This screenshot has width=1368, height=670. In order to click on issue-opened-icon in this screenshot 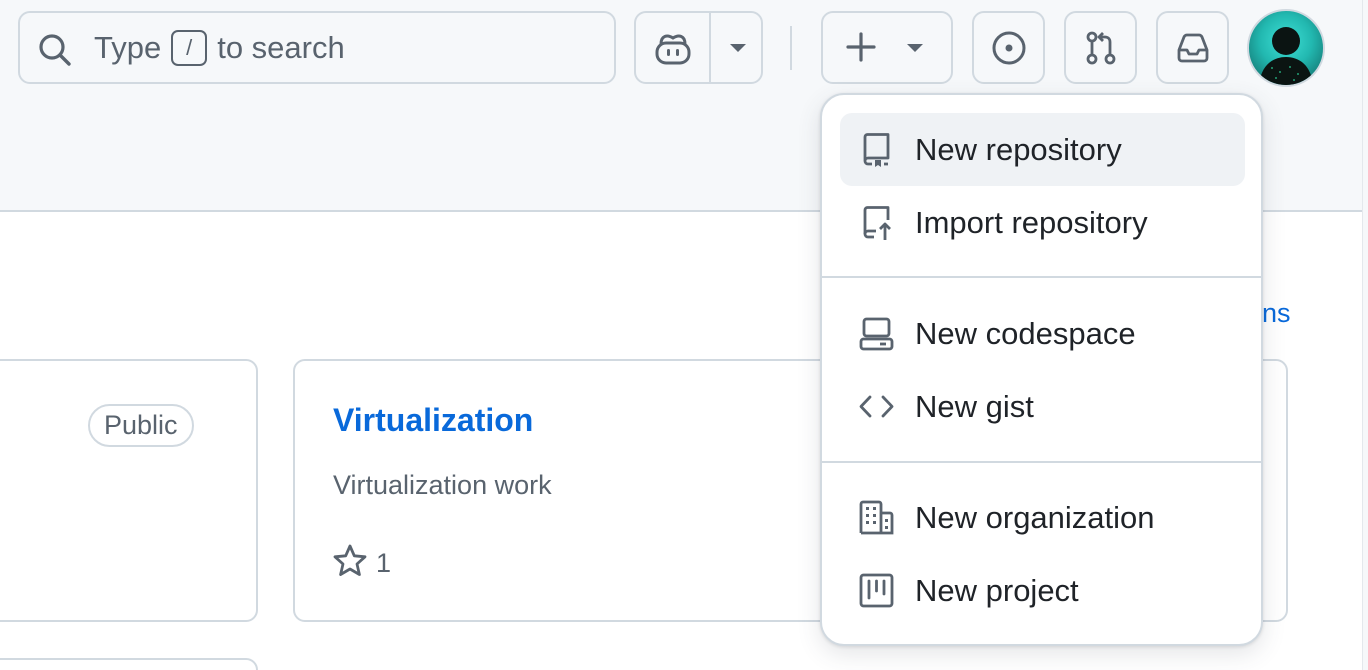, I will do `click(1009, 48)`.